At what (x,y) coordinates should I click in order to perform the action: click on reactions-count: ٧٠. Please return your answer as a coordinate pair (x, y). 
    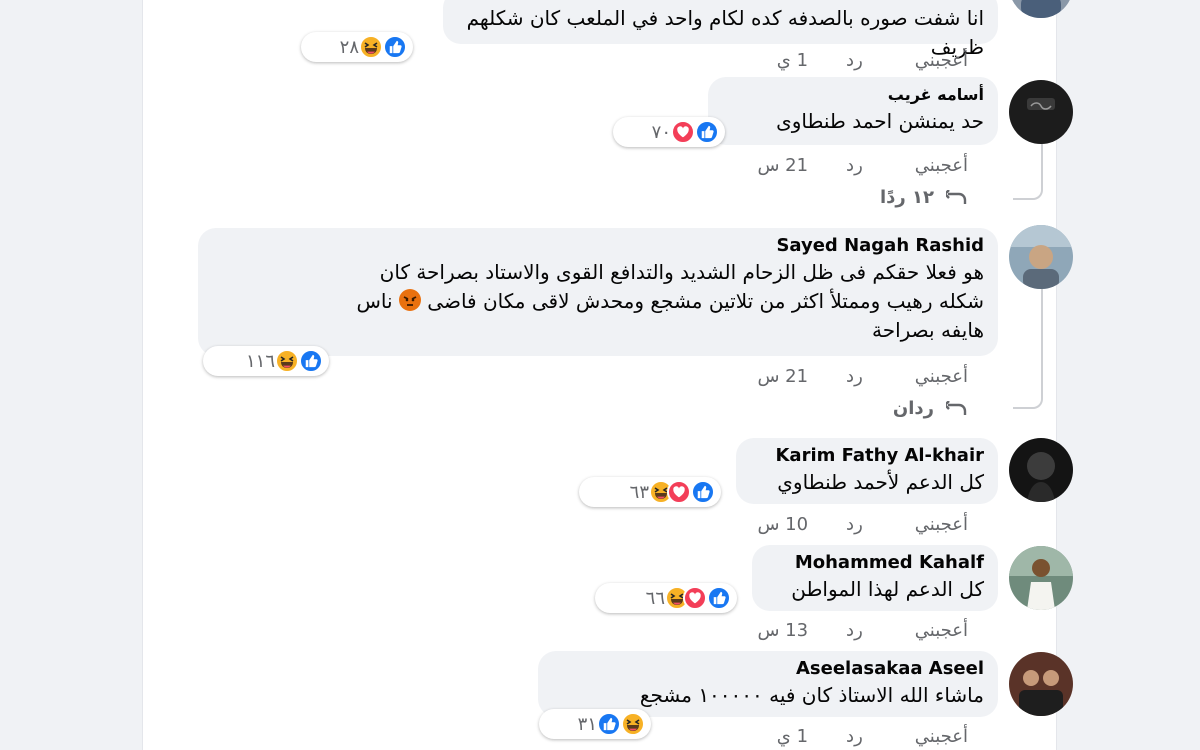
    Looking at the image, I should click on (661, 132).